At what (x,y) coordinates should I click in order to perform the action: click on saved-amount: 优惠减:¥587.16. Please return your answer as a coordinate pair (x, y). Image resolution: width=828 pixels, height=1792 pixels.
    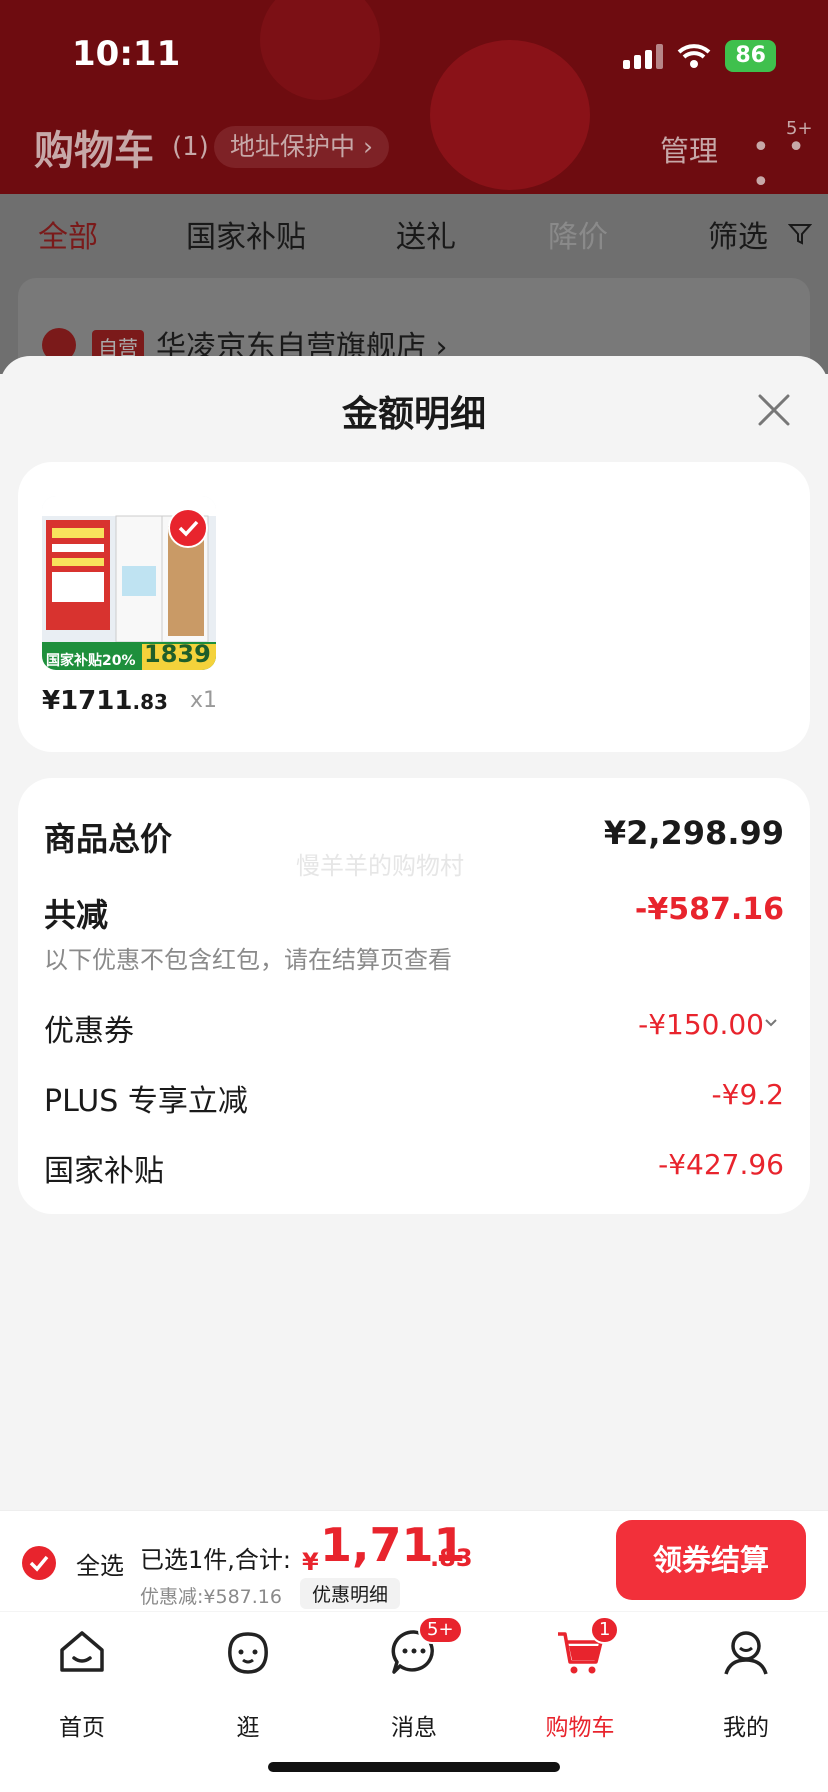
    Looking at the image, I should click on (211, 1597).